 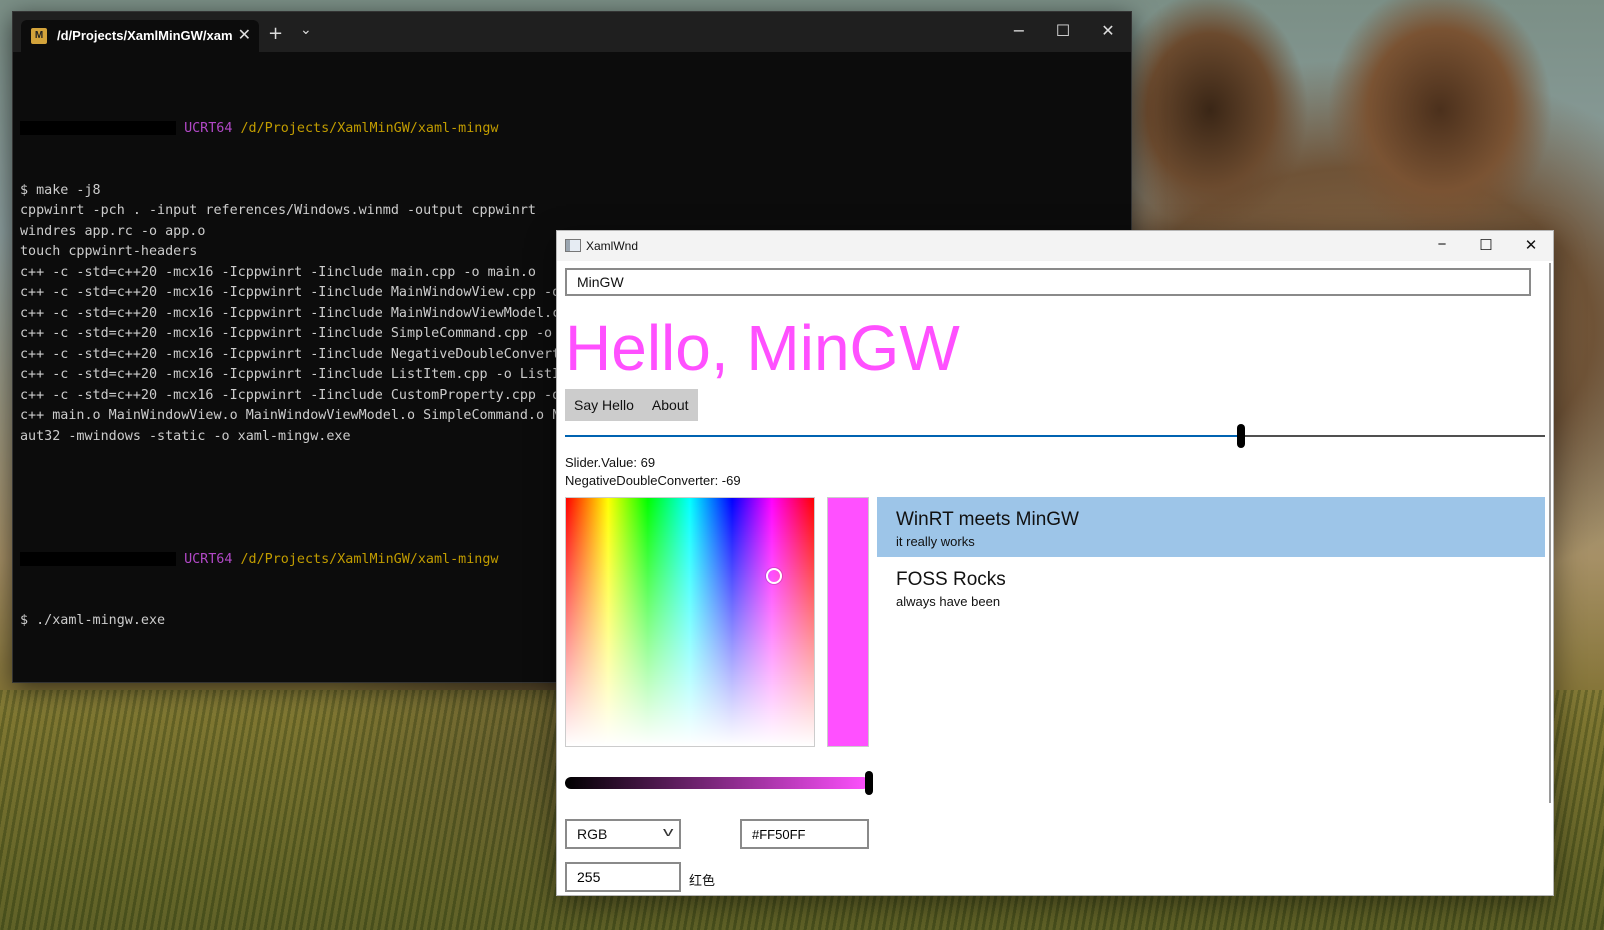 What do you see at coordinates (903, 436) in the screenshot?
I see `slider-fill` at bounding box center [903, 436].